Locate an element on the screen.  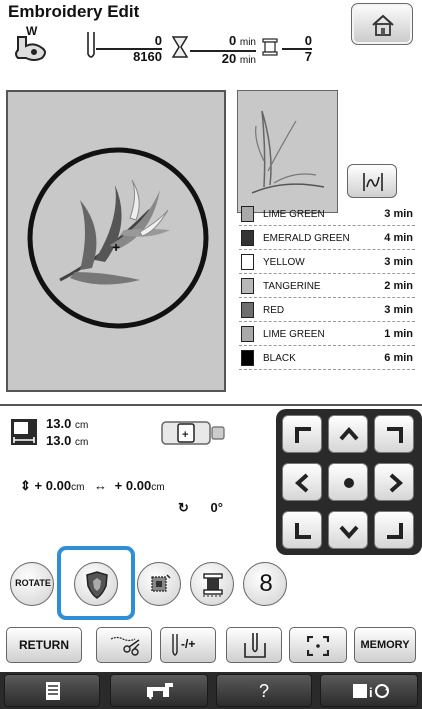
help-label: ? is located at coordinates (263, 691).